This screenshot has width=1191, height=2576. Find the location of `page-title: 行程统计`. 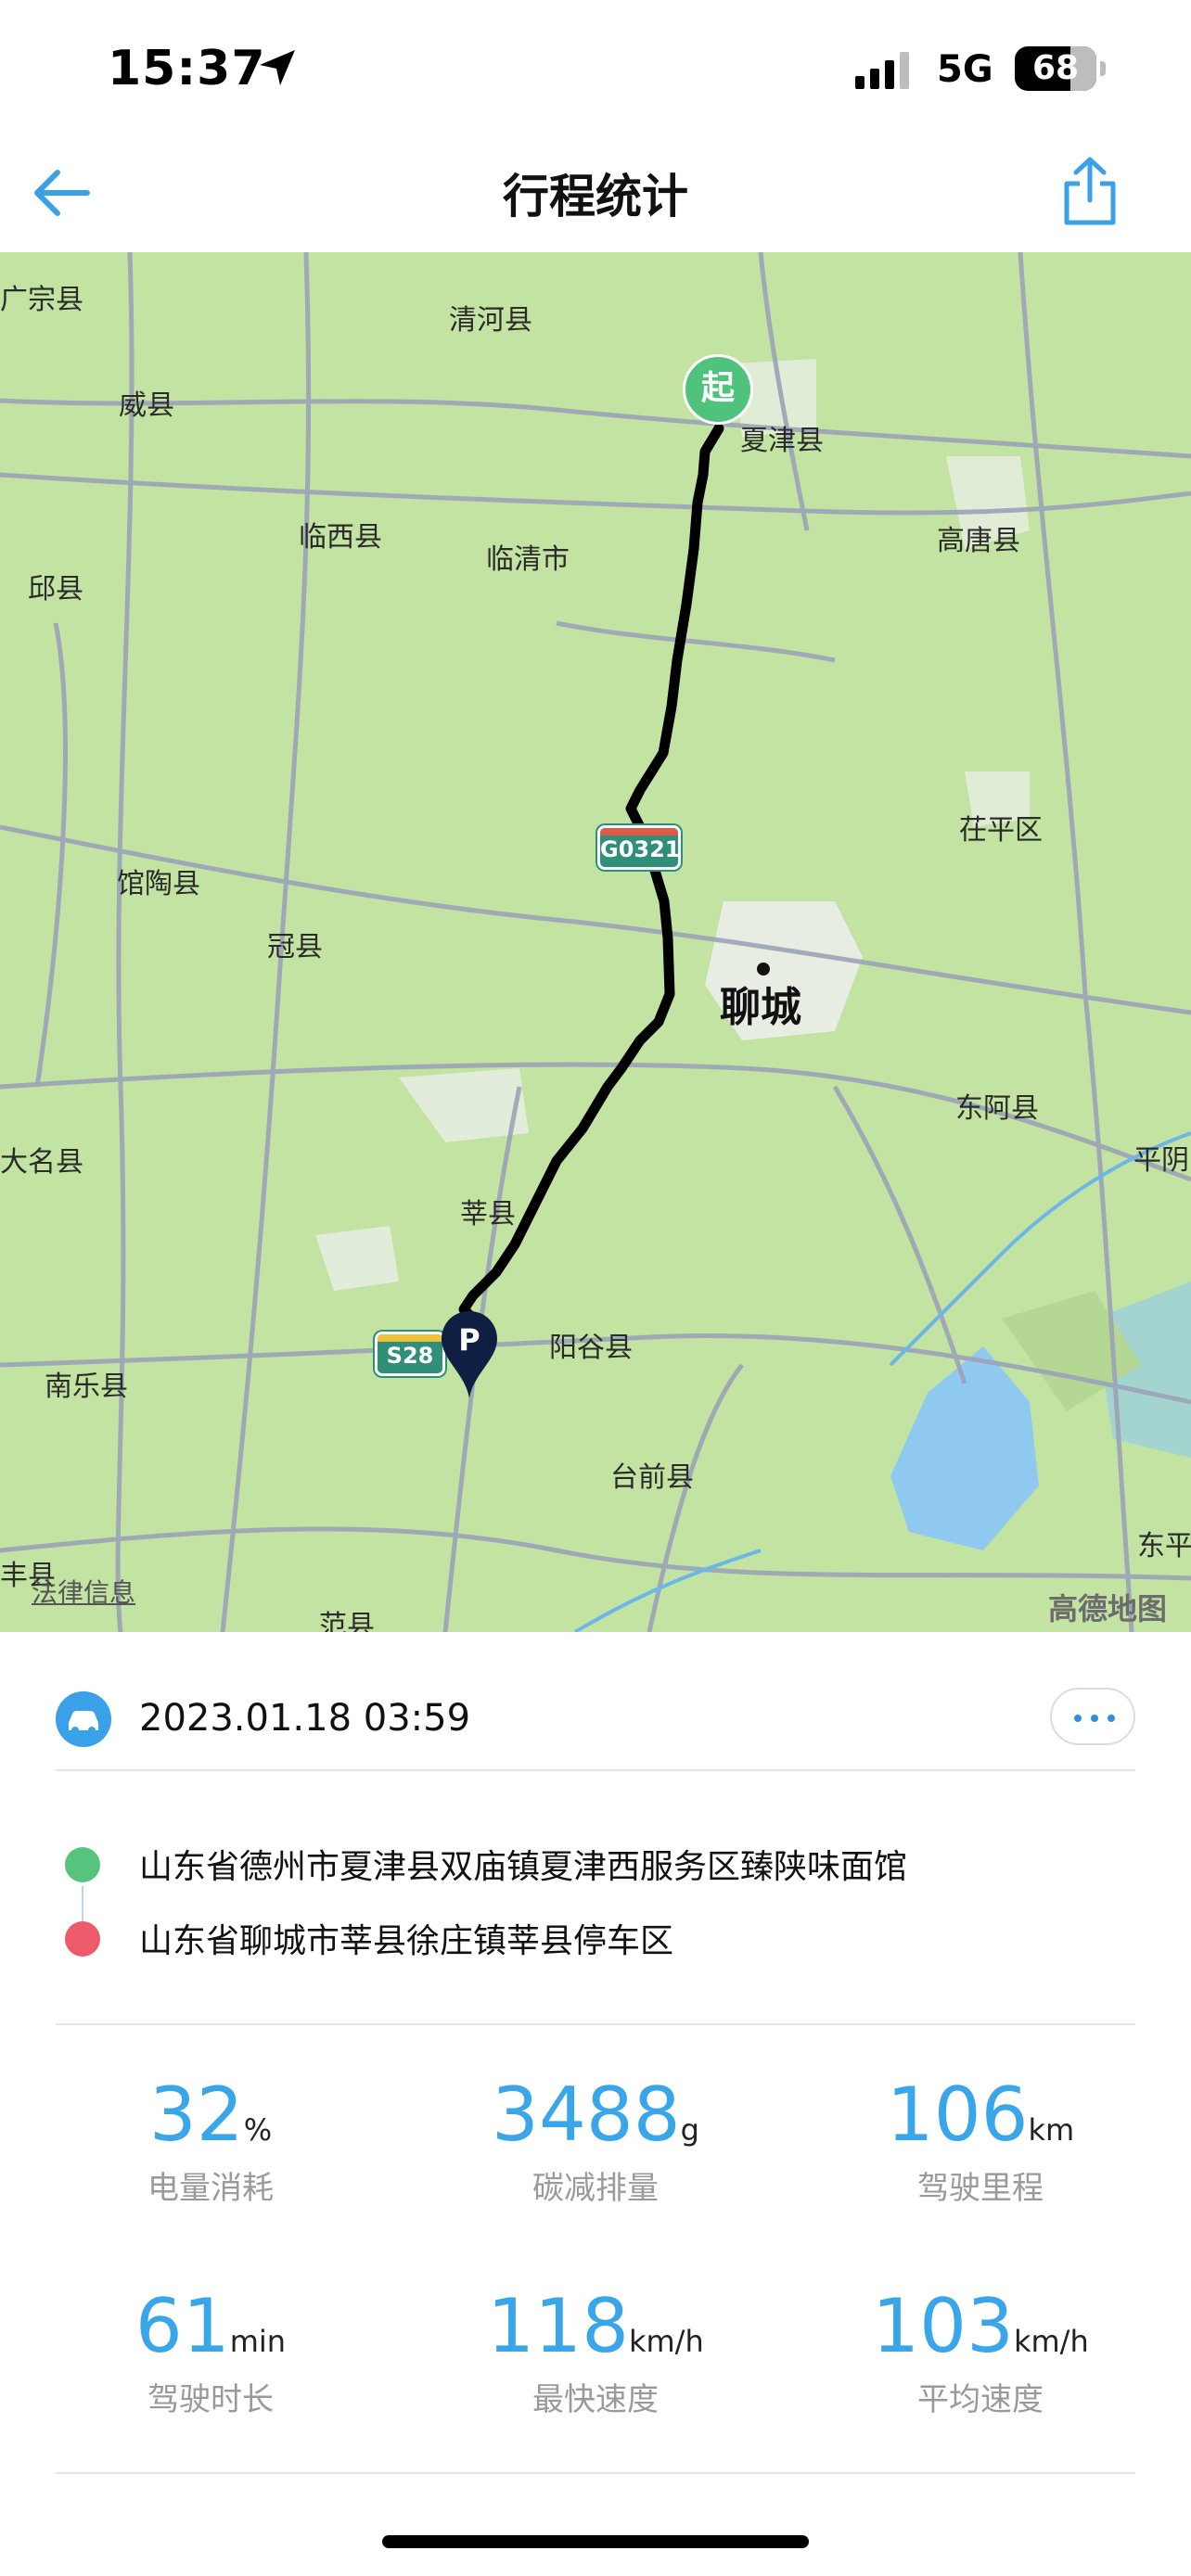

page-title: 行程统计 is located at coordinates (595, 196).